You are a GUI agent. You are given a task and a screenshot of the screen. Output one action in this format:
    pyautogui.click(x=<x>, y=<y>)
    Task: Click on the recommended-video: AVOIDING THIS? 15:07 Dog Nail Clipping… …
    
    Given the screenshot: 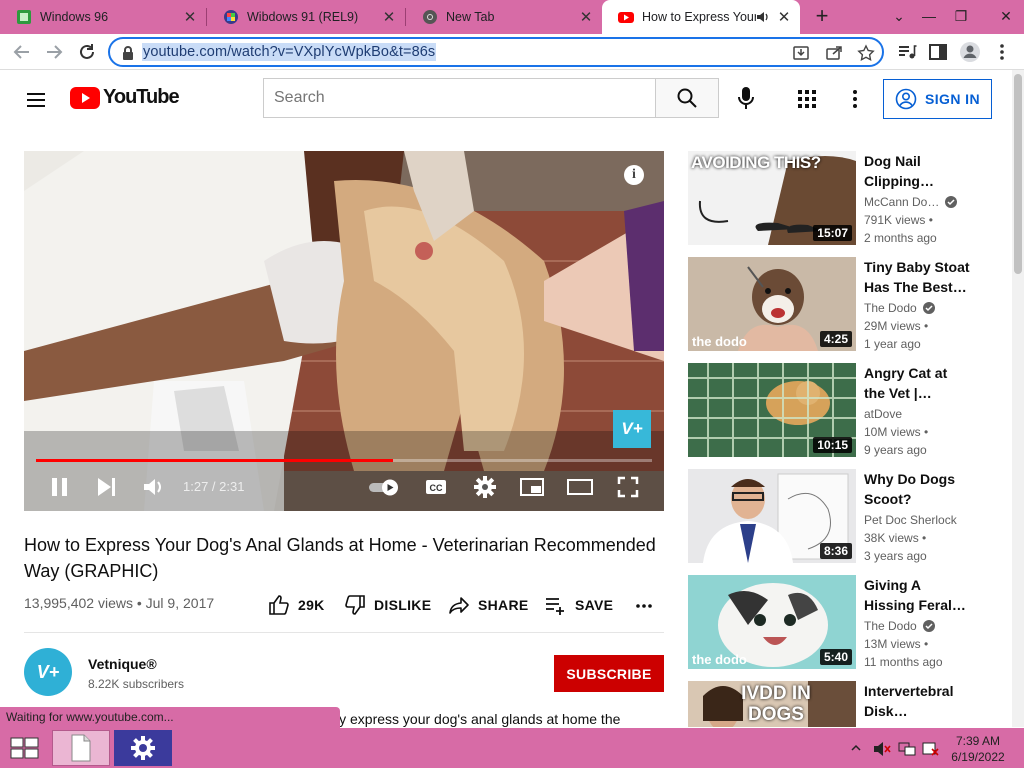 What is the action you would take?
    pyautogui.click(x=848, y=201)
    